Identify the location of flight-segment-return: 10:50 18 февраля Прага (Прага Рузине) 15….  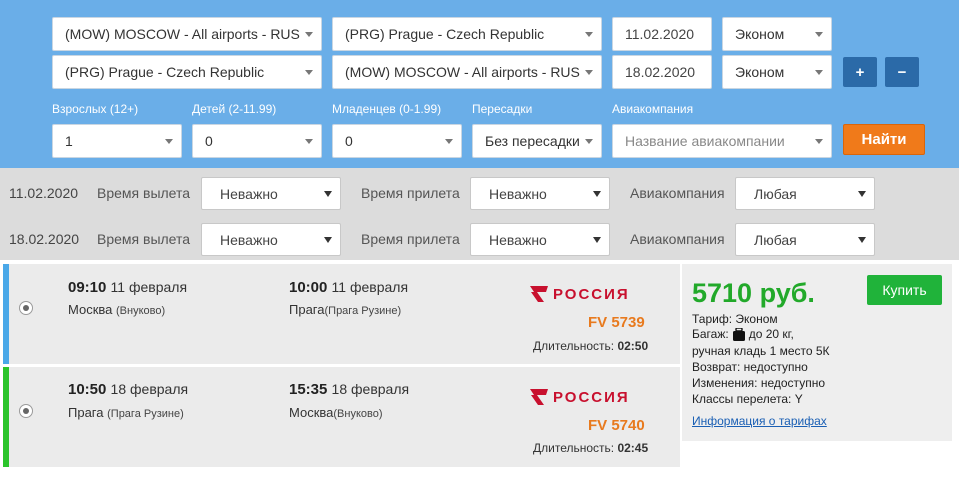
(341, 417).